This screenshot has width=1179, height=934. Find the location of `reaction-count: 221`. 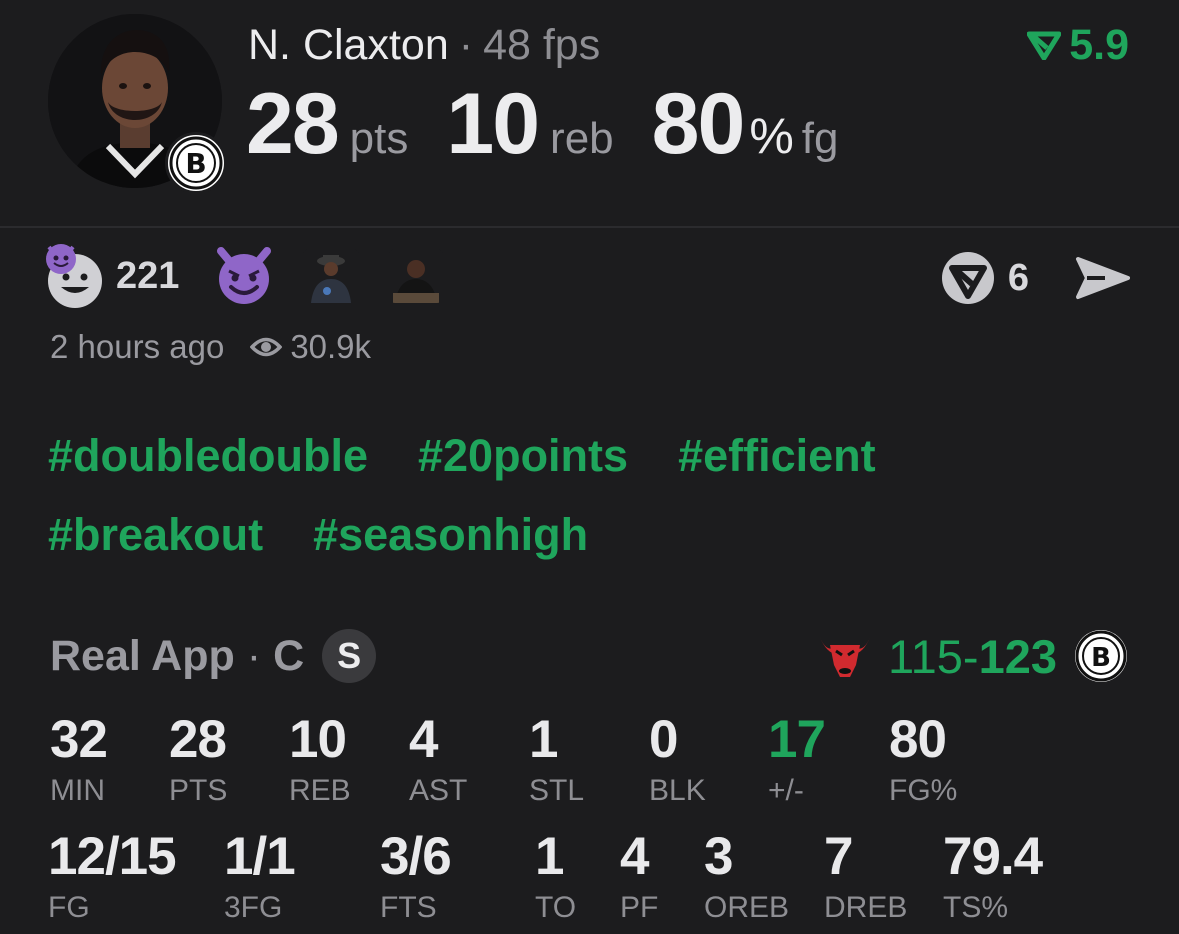

reaction-count: 221 is located at coordinates (147, 276).